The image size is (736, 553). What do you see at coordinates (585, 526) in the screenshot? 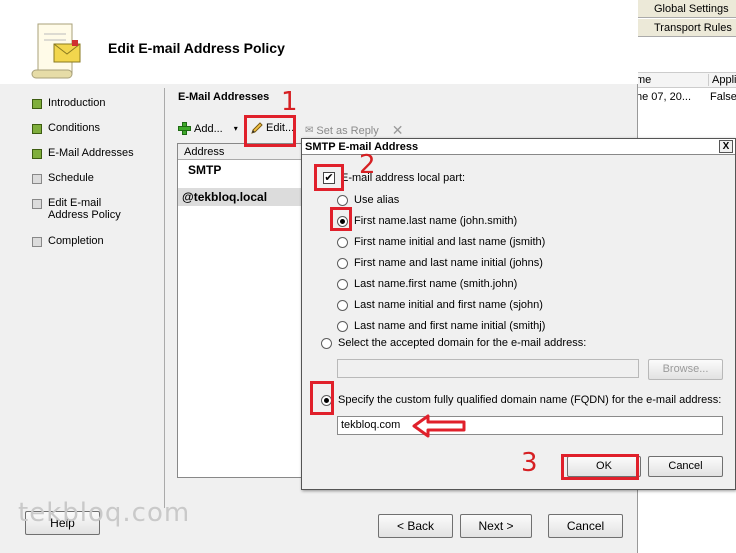
I see `wizard-cancel-button: Cancel` at bounding box center [585, 526].